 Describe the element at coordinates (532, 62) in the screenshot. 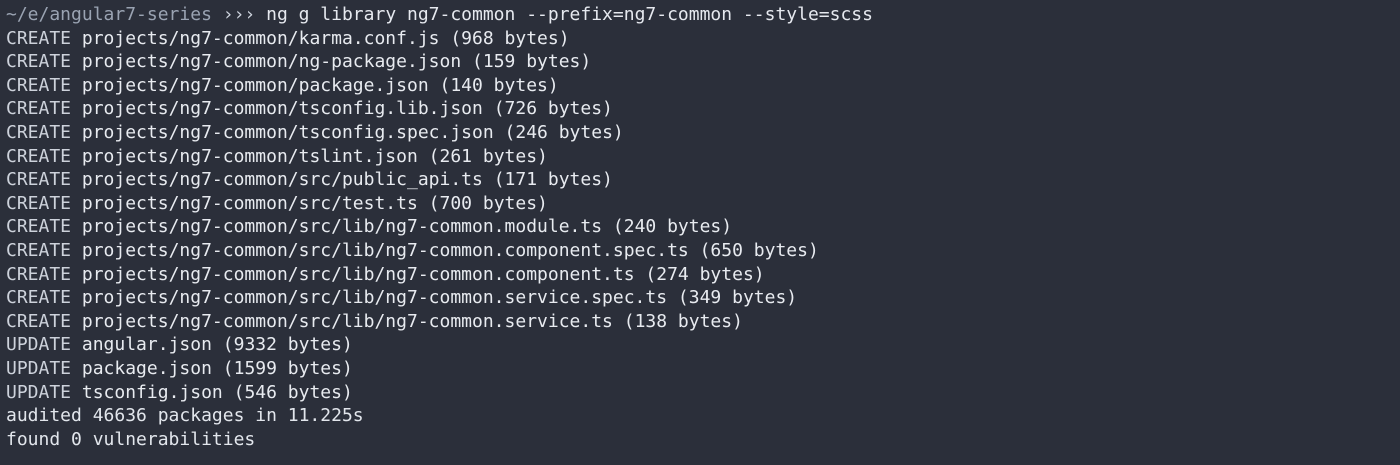

I see `output-size: (159 bytes)` at that location.